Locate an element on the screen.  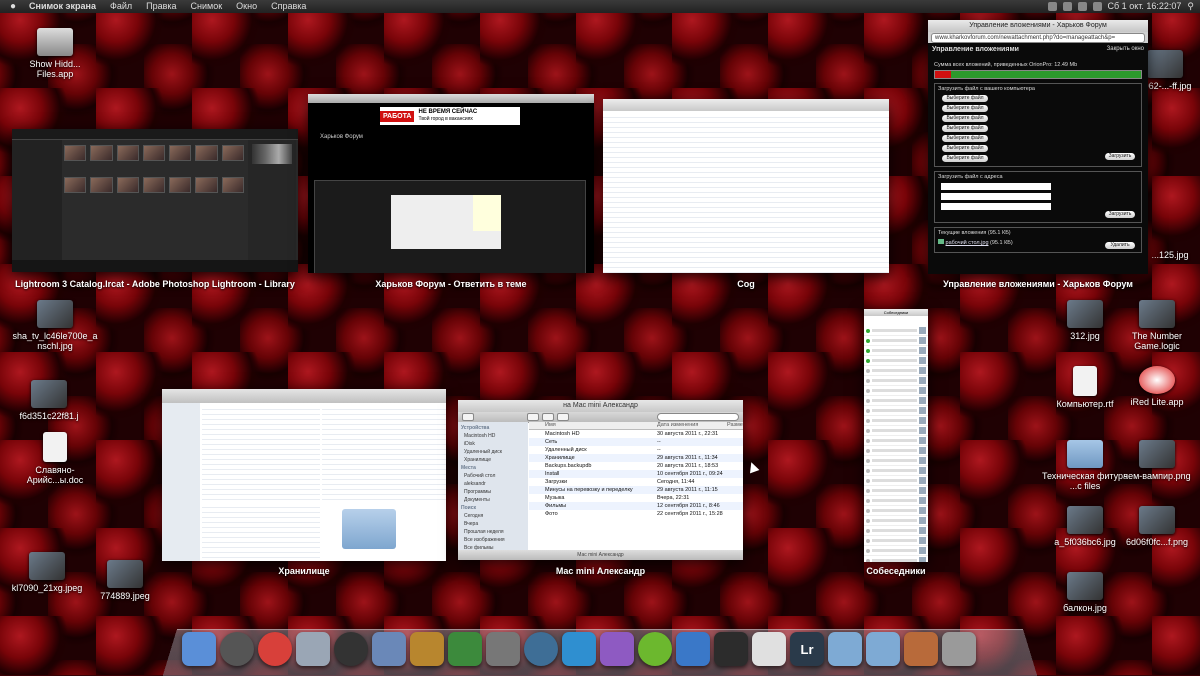
table-row: Музыка Вчера, 22:31 is located at coordinates (636, 498).